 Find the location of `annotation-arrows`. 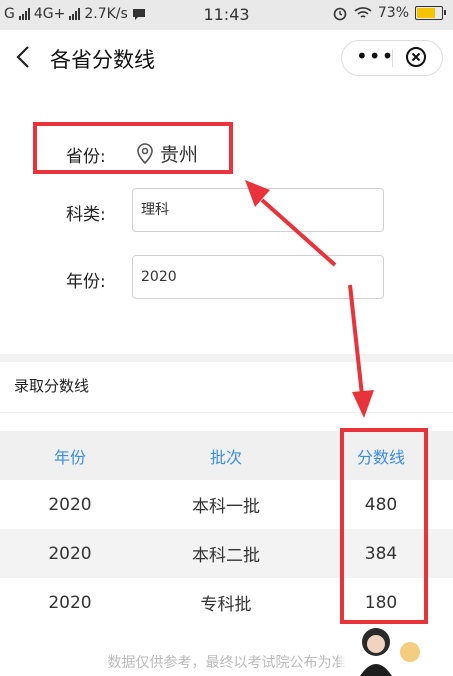

annotation-arrows is located at coordinates (309, 299).